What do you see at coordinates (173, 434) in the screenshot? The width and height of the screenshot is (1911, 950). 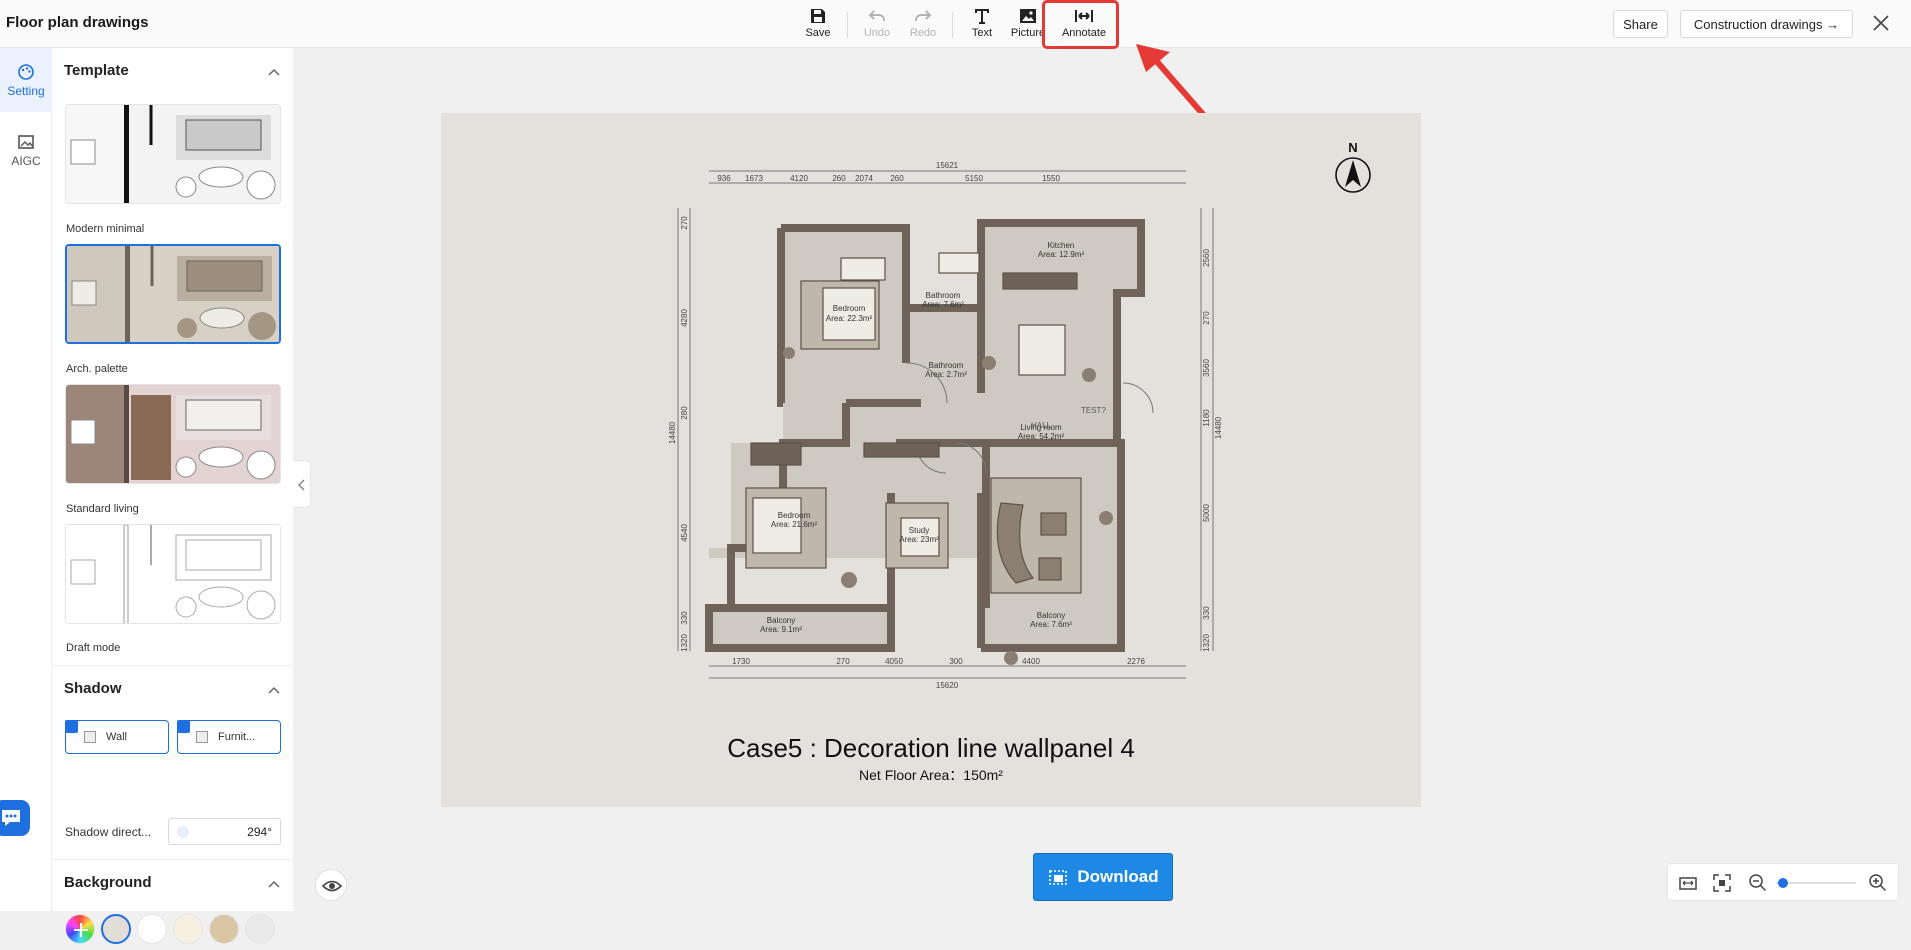 I see `template-thumb-standard-living` at bounding box center [173, 434].